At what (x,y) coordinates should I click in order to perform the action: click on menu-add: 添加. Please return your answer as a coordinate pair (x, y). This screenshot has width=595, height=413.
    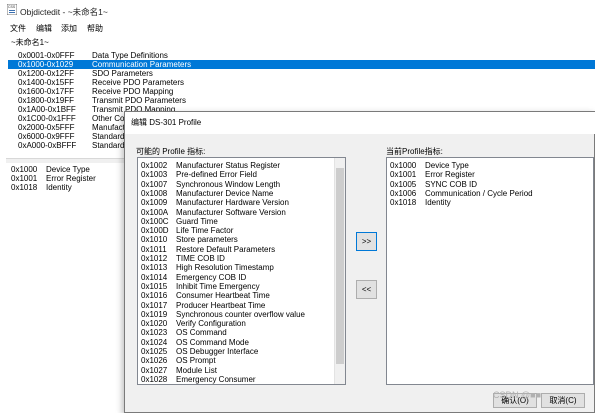
    Looking at the image, I should click on (69, 28).